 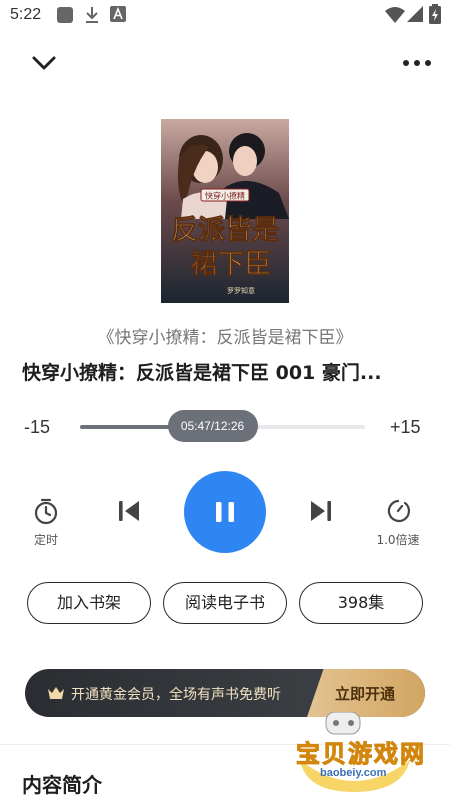 What do you see at coordinates (118, 14) in the screenshot?
I see `a-letter-icon` at bounding box center [118, 14].